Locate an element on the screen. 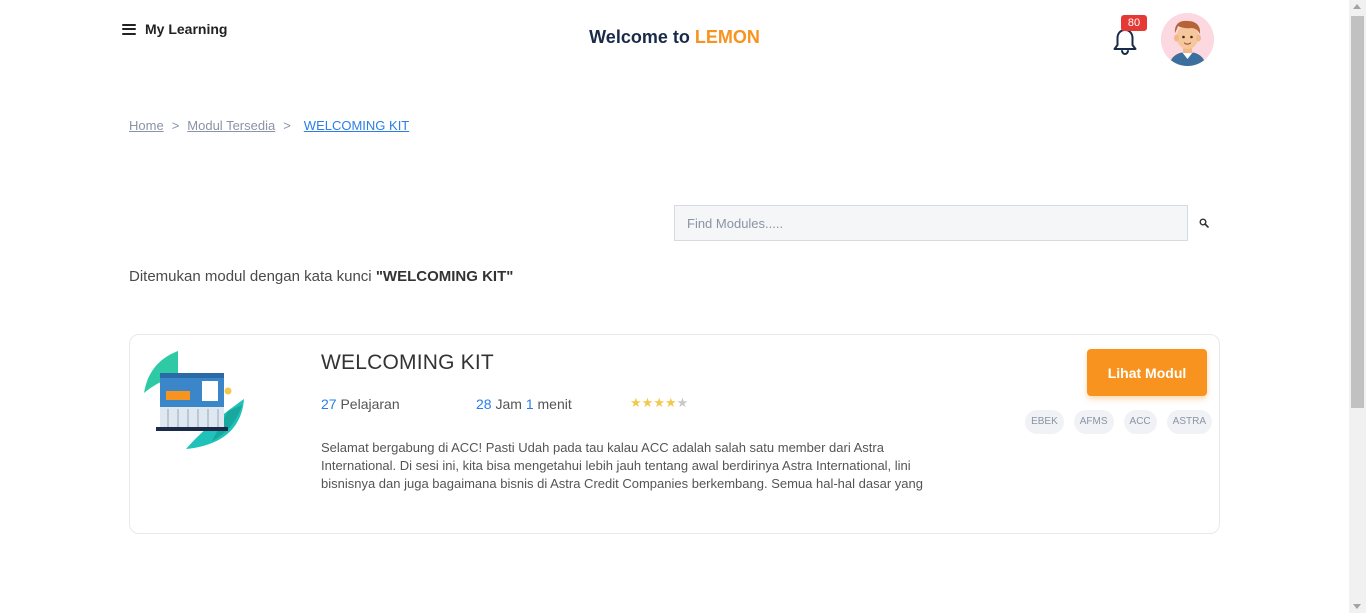 This screenshot has width=1366, height=613. module-duration: 28 Jam 1 menit is located at coordinates (524, 404).